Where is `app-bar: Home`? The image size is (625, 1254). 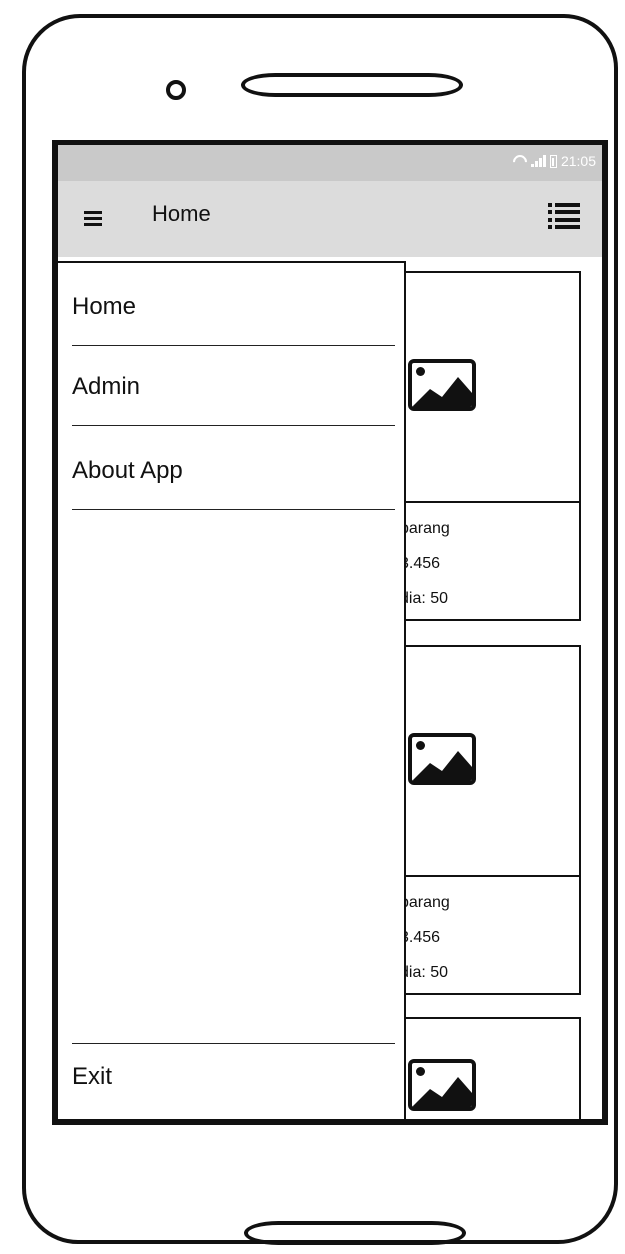
app-bar: Home is located at coordinates (330, 219).